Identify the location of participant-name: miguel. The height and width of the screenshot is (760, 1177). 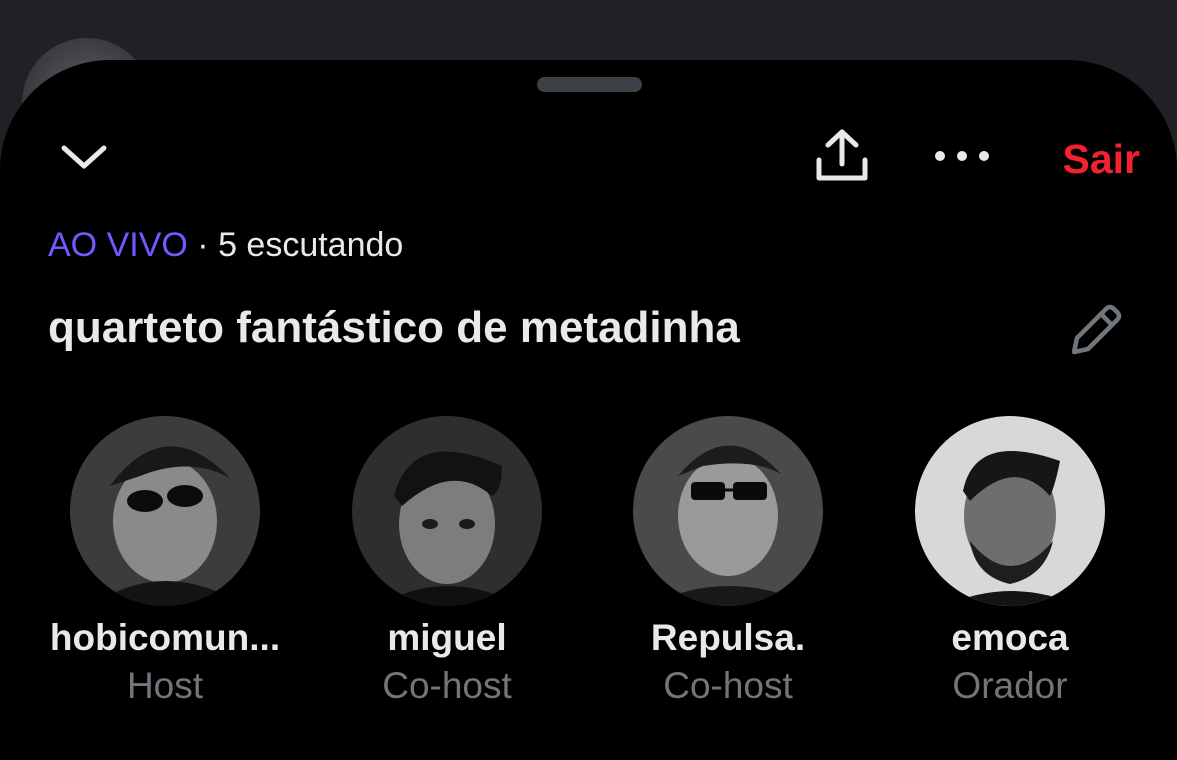
(447, 637).